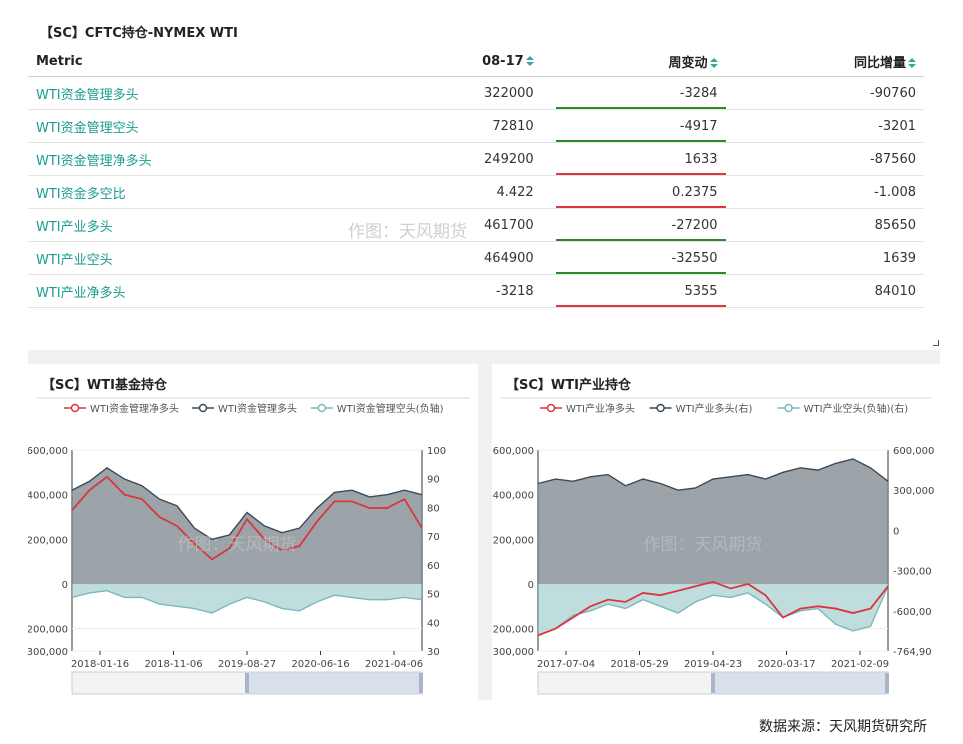 The width and height of the screenshot is (963, 744). I want to click on y-right-tick-label: 100, so click(436, 451).